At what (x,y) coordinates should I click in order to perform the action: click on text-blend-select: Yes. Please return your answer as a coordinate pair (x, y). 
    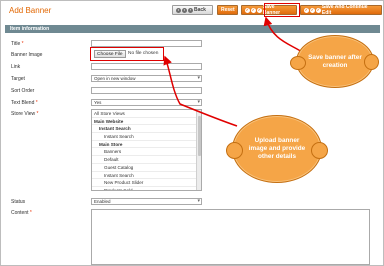
    Looking at the image, I should click on (146, 102).